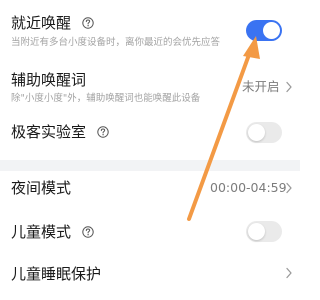  I want to click on nearby-wake-toggle, so click(264, 30).